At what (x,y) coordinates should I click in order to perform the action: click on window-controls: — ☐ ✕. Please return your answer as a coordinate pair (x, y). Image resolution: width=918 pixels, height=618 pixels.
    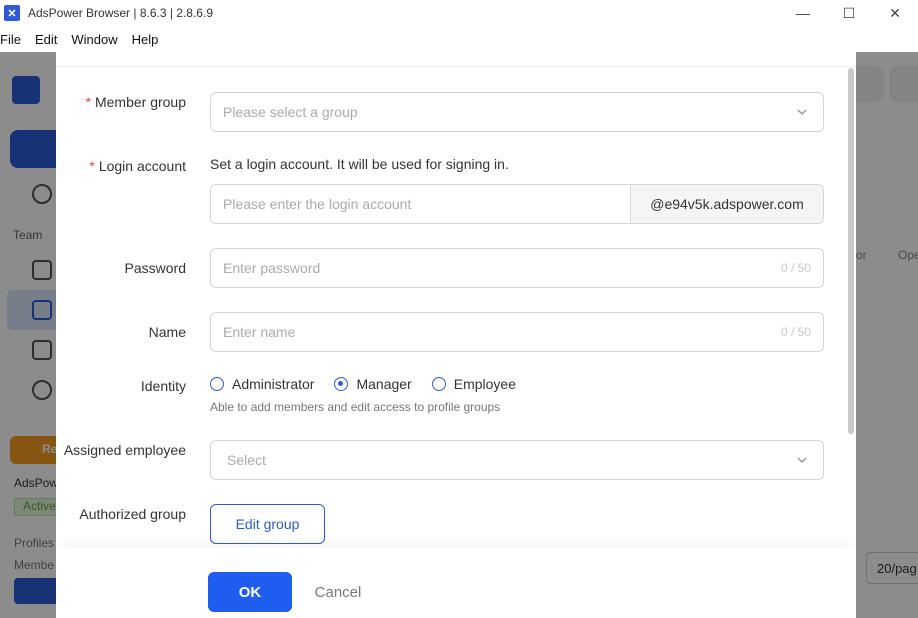
    Looking at the image, I should click on (849, 13).